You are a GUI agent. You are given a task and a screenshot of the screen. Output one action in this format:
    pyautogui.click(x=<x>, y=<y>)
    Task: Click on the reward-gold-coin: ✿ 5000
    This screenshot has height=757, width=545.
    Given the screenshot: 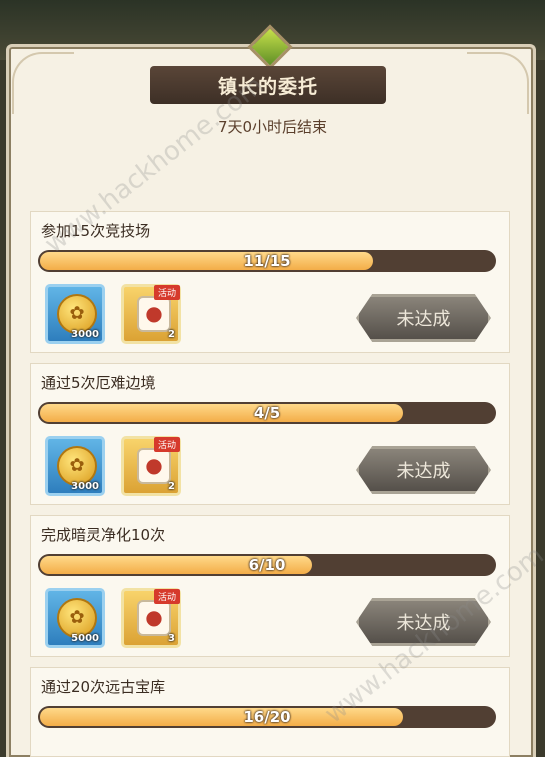 What is the action you would take?
    pyautogui.click(x=75, y=618)
    